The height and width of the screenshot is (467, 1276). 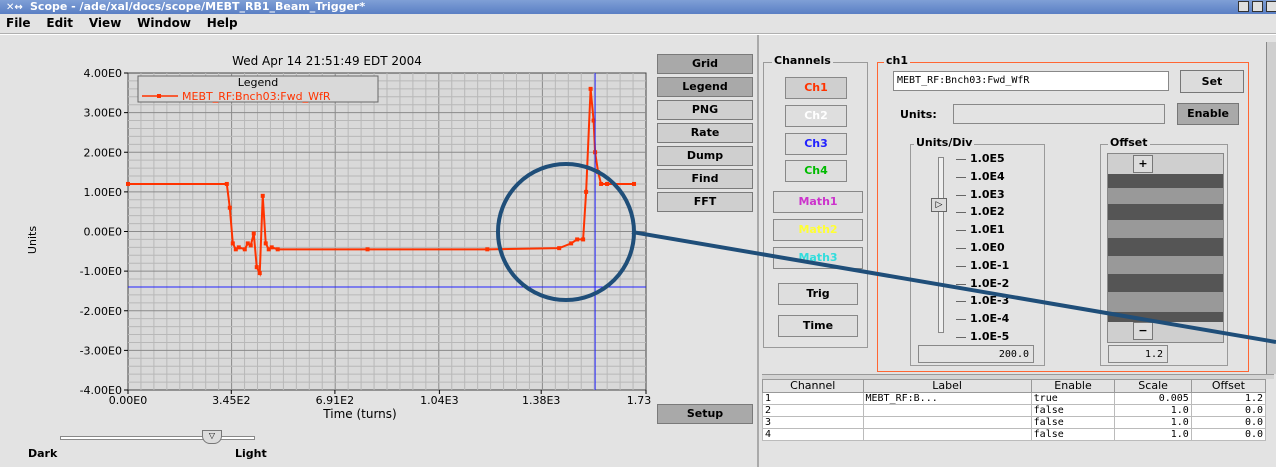 I want to click on brightness-slider-thumb: ▽, so click(x=212, y=437).